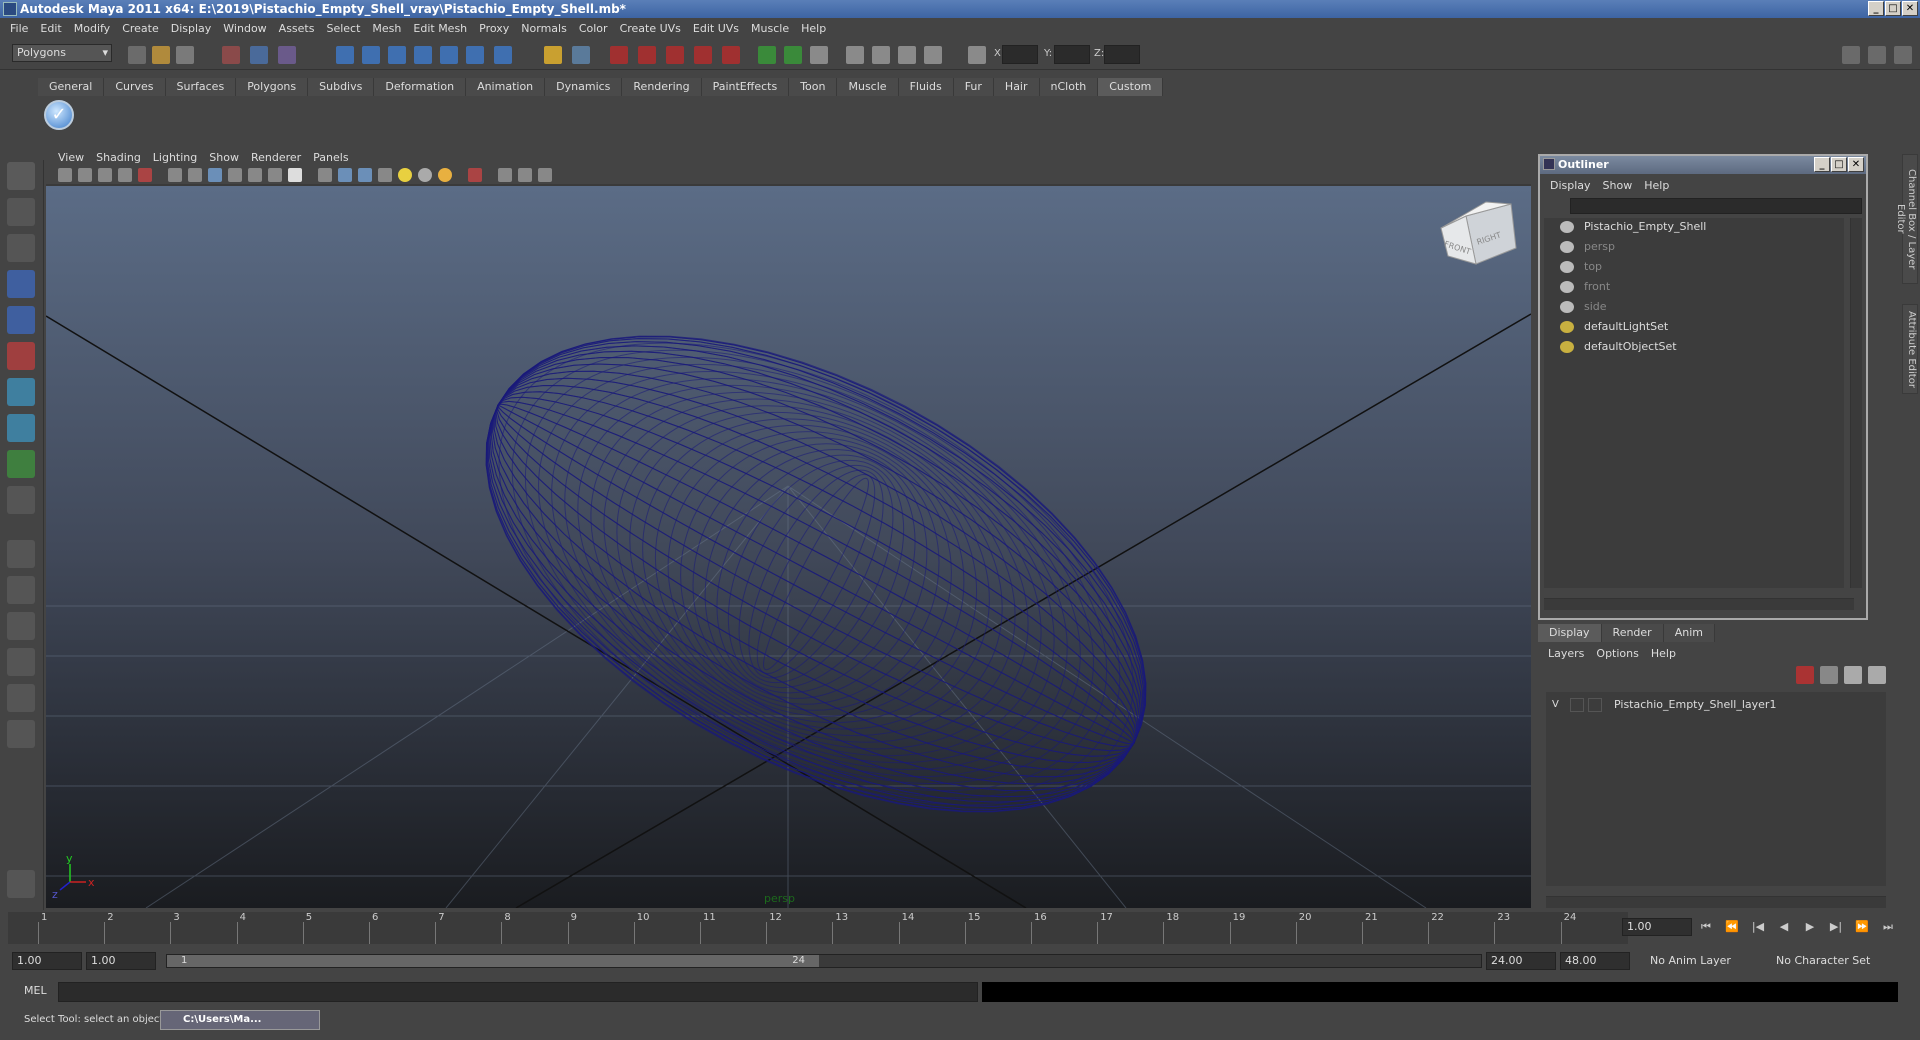 The height and width of the screenshot is (1040, 1920). I want to click on outliner-maximize-button: □, so click(1839, 164).